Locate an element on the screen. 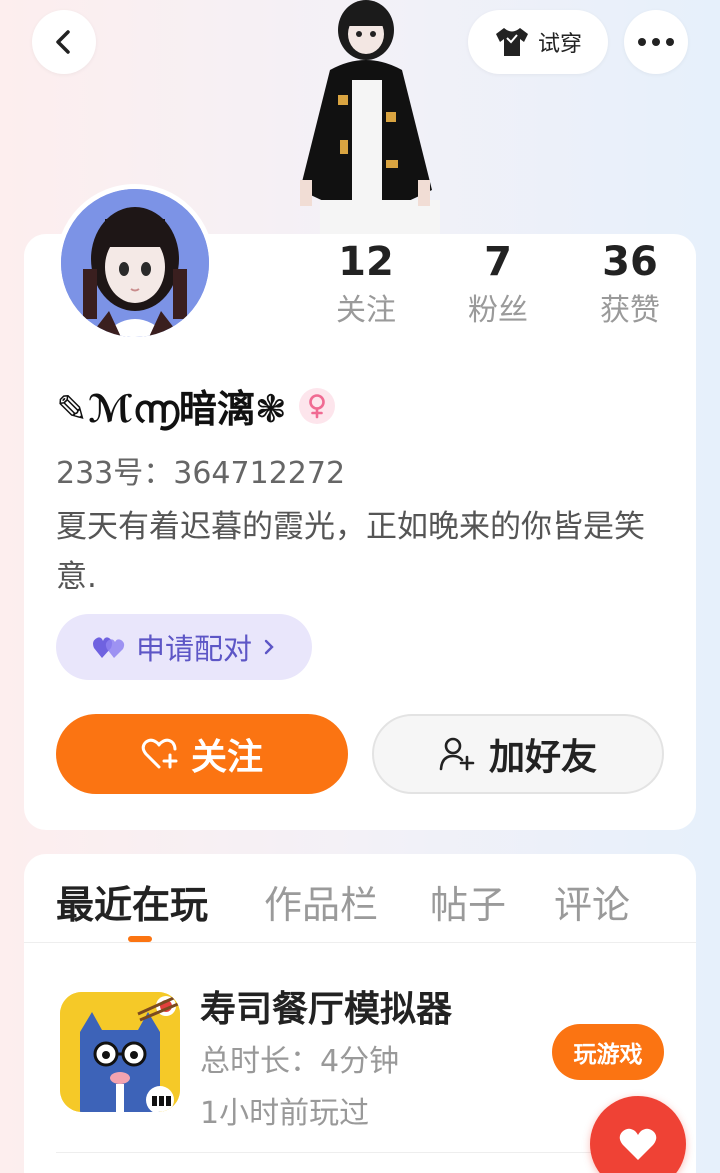 Image resolution: width=720 pixels, height=1173 pixels. more-dots-icon is located at coordinates (656, 42).